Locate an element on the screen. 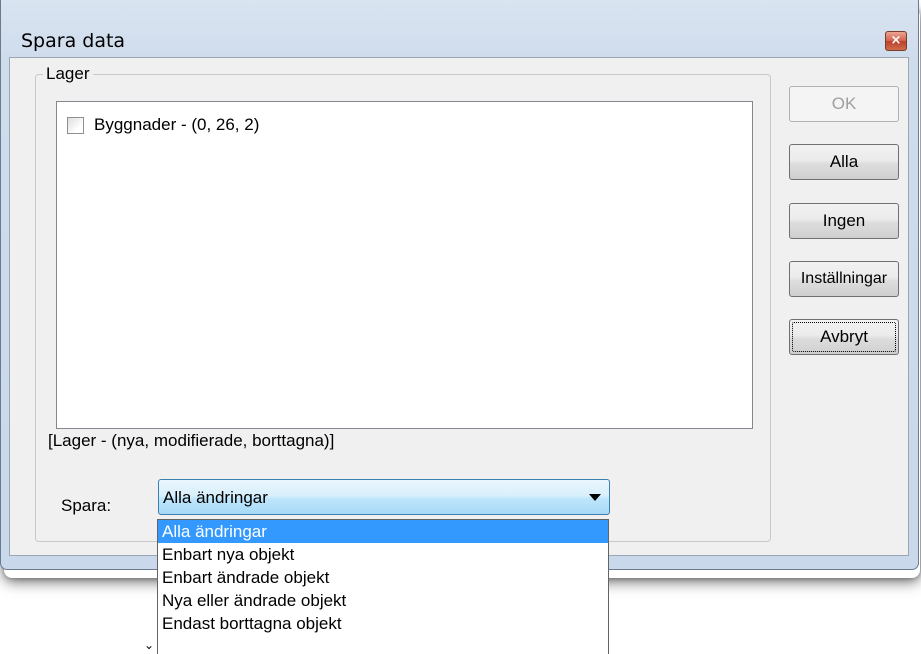 The image size is (921, 654). select-all-button: Alla is located at coordinates (844, 162).